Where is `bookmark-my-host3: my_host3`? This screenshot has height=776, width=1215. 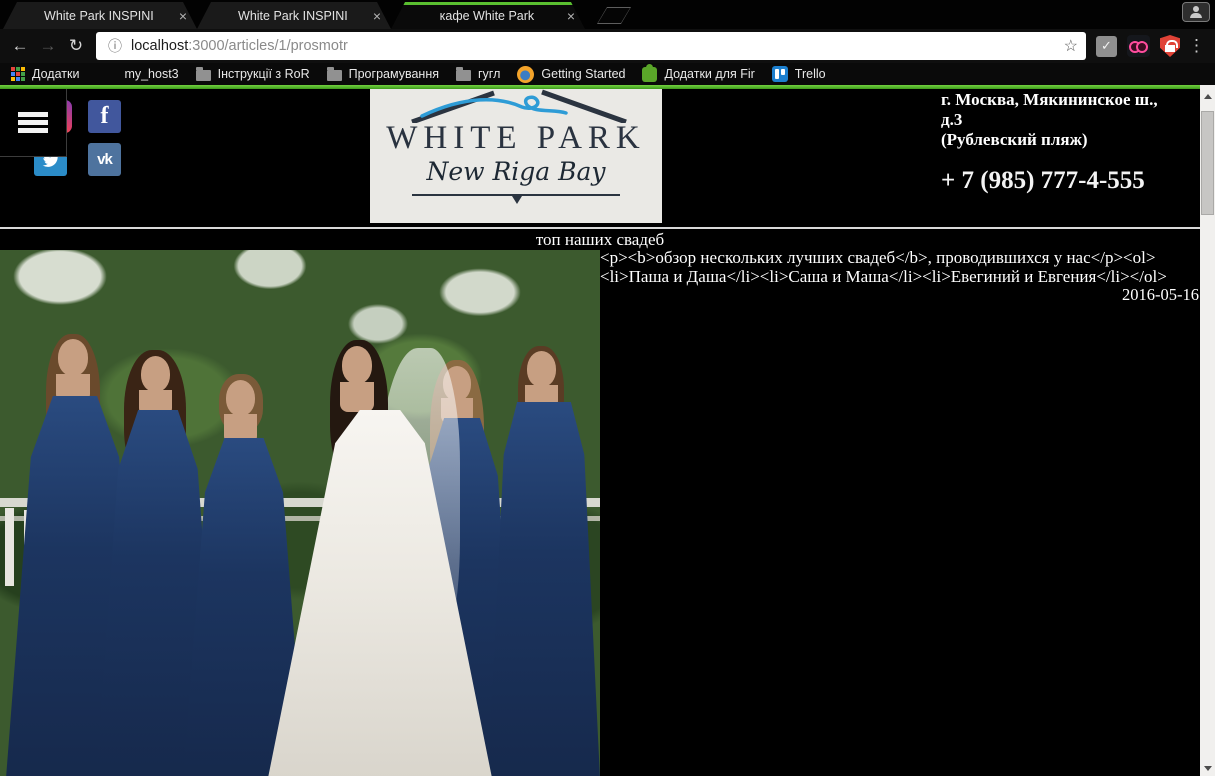
bookmark-my-host3: my_host3 is located at coordinates (151, 74).